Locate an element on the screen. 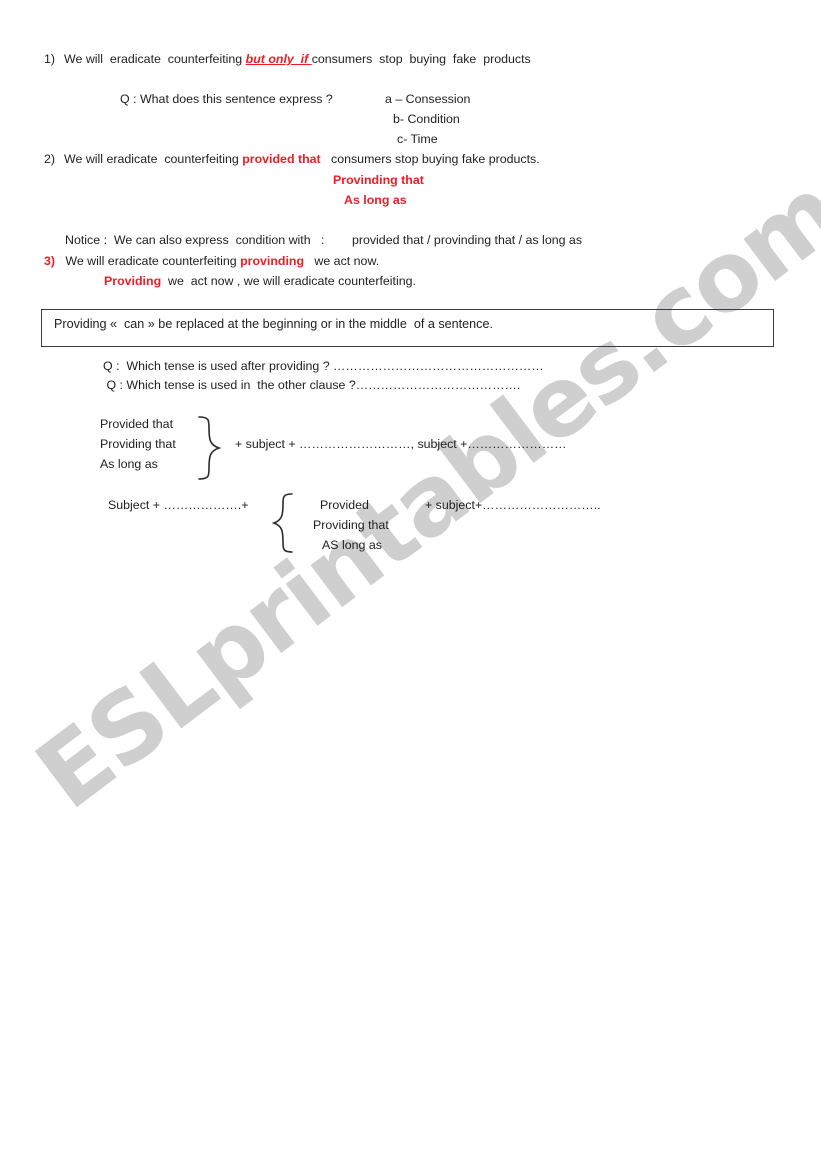 Image resolution: width=821 pixels, height=1161 pixels. item-3-number: 3) is located at coordinates (50, 261).